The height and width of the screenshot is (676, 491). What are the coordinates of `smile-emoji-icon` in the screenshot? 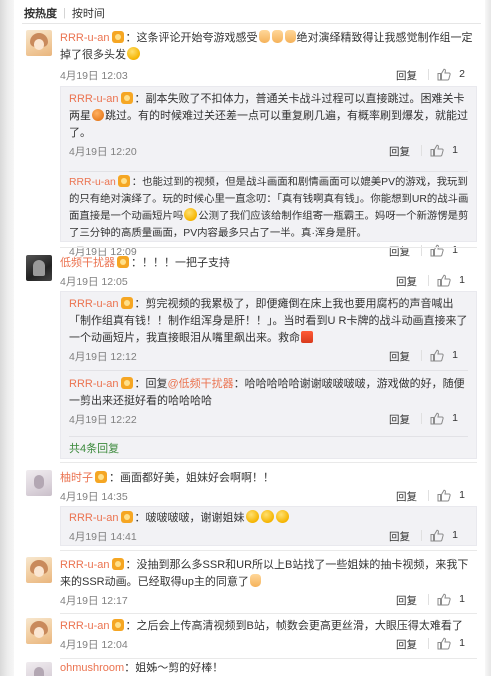 It's located at (133, 53).